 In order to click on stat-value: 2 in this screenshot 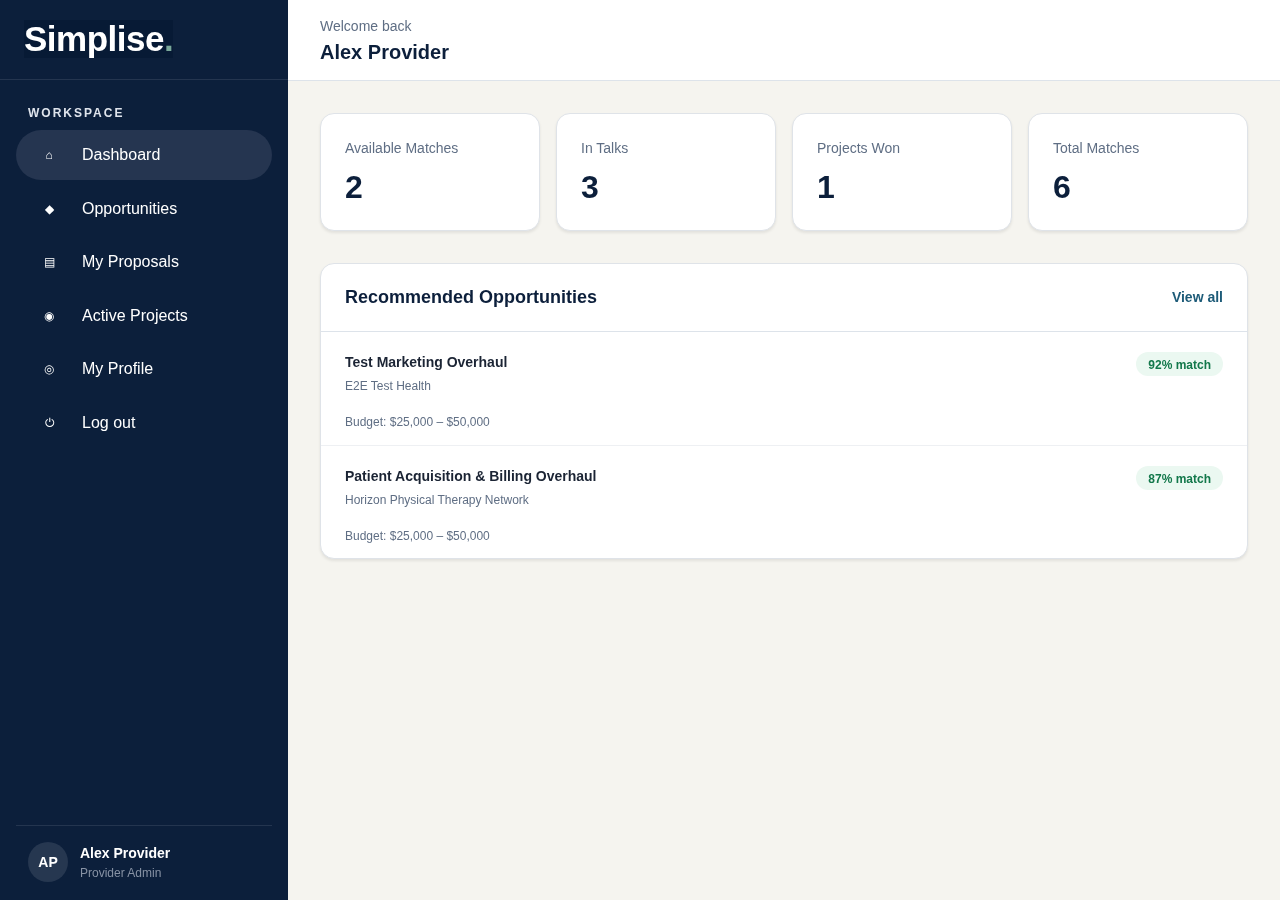, I will do `click(354, 187)`.